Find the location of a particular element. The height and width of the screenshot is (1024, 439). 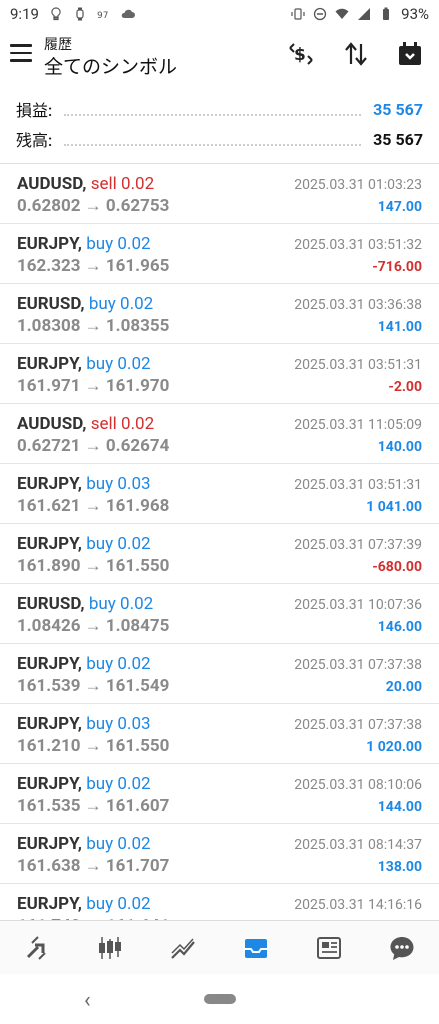

trade-profit: 1 020.00 is located at coordinates (394, 747).